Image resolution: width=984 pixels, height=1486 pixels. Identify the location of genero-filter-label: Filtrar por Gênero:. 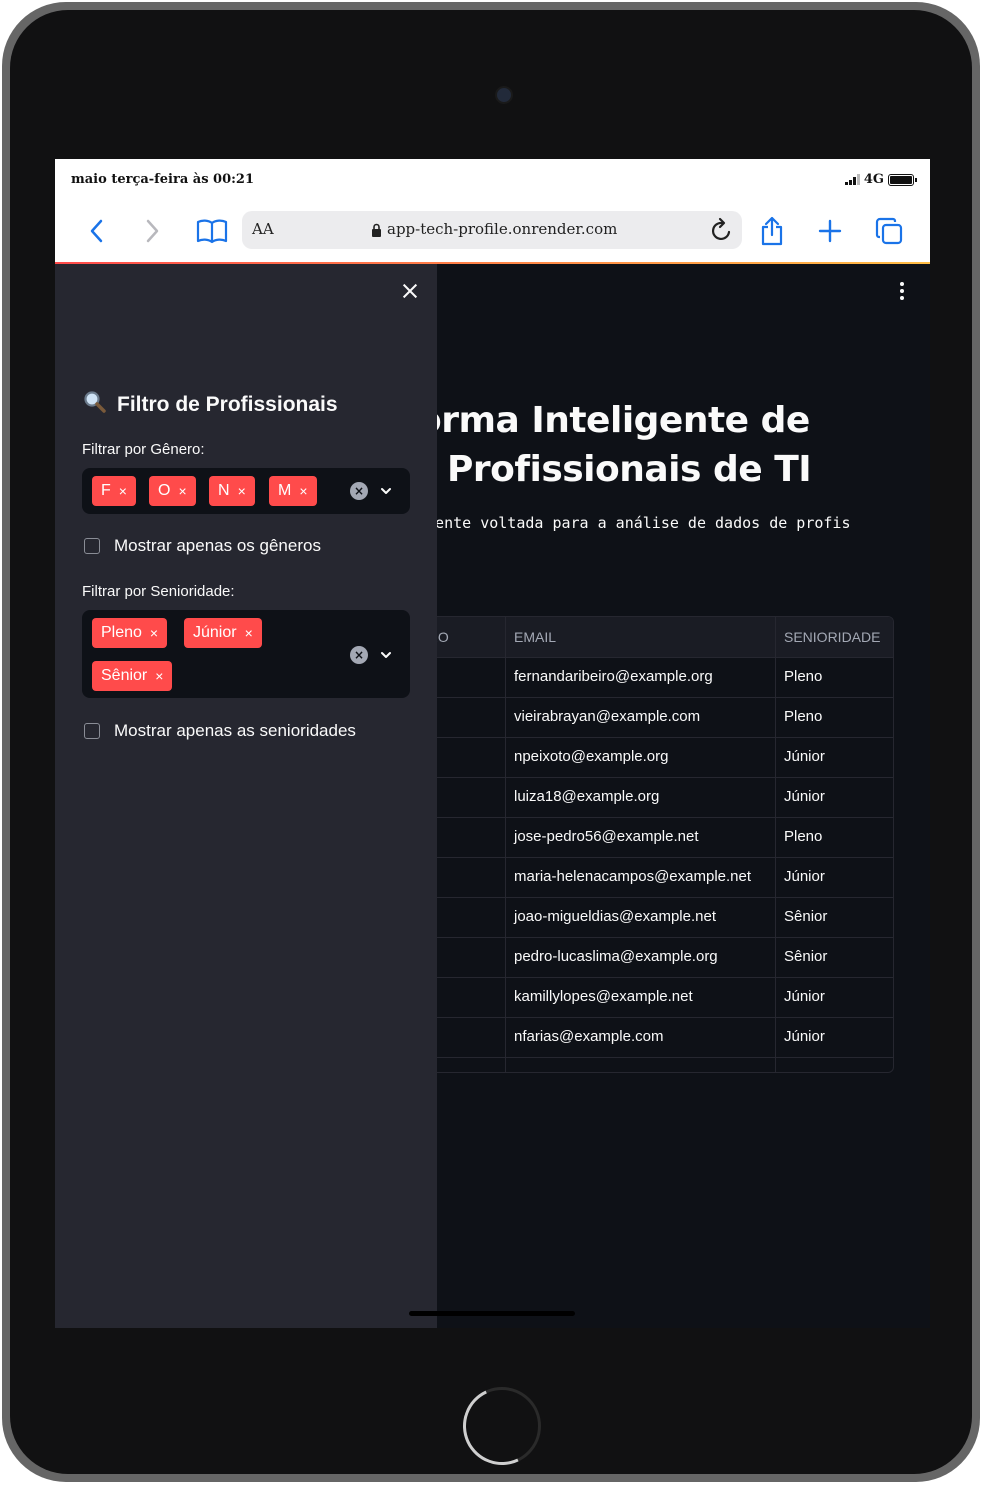
(143, 449).